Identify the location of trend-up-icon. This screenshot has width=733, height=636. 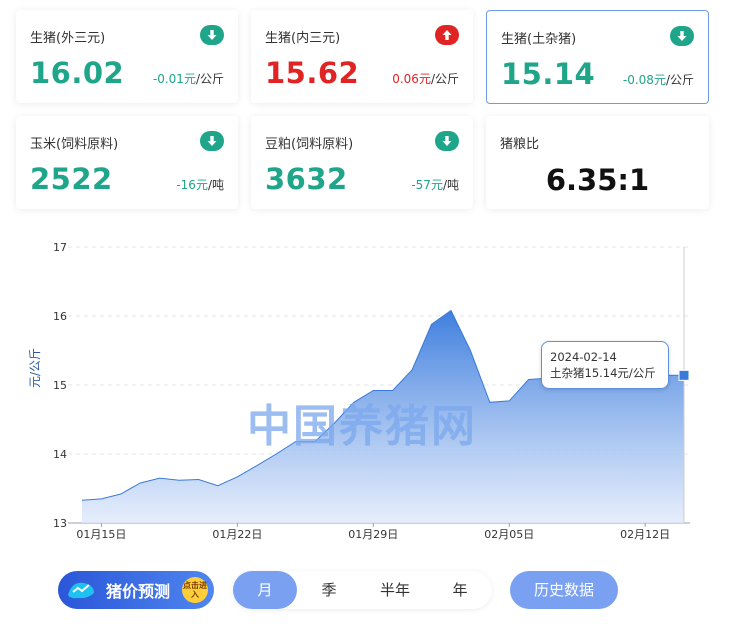
(447, 35).